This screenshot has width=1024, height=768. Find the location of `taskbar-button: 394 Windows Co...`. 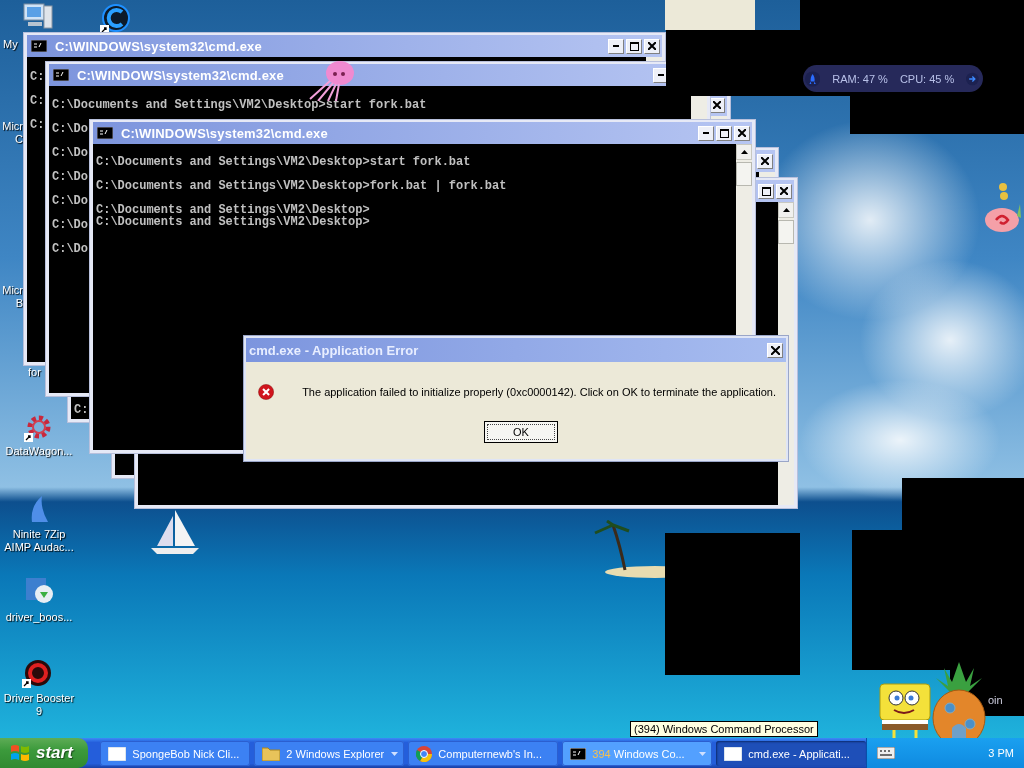

taskbar-button: 394 Windows Co... is located at coordinates (637, 753).